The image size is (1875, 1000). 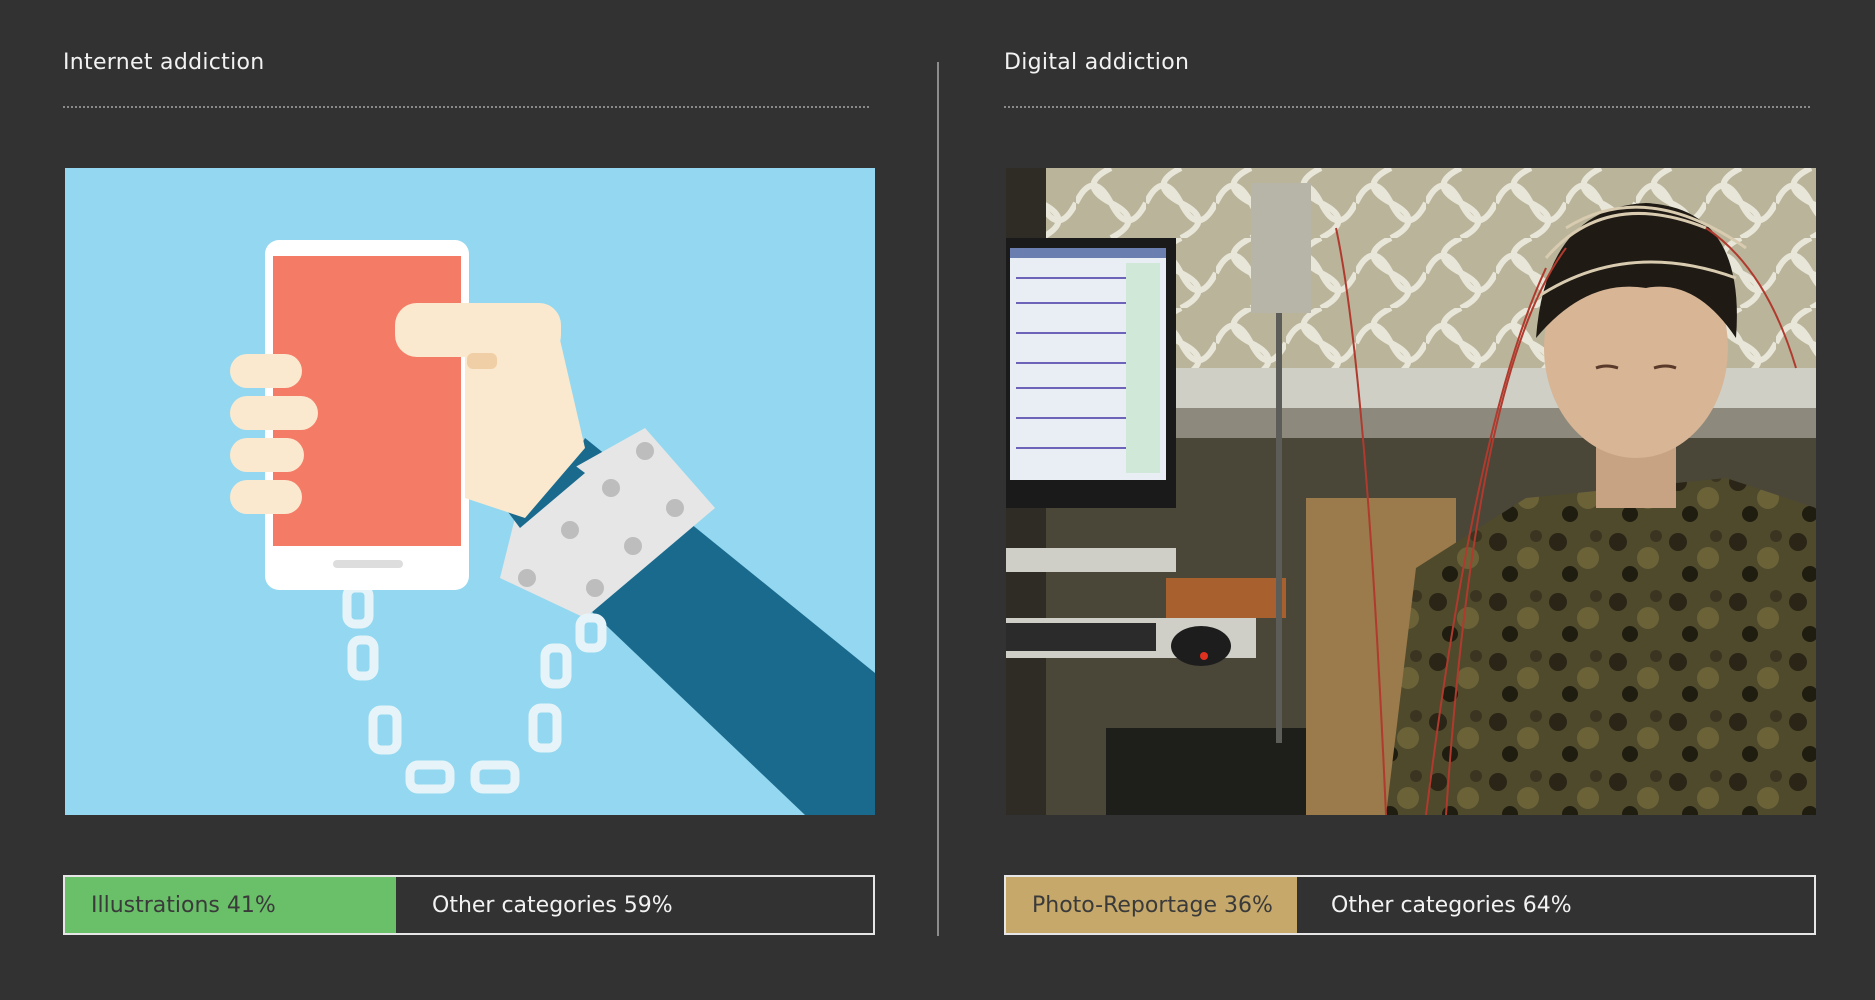 I want to click on panel-title: Digital addiction, so click(x=1097, y=62).